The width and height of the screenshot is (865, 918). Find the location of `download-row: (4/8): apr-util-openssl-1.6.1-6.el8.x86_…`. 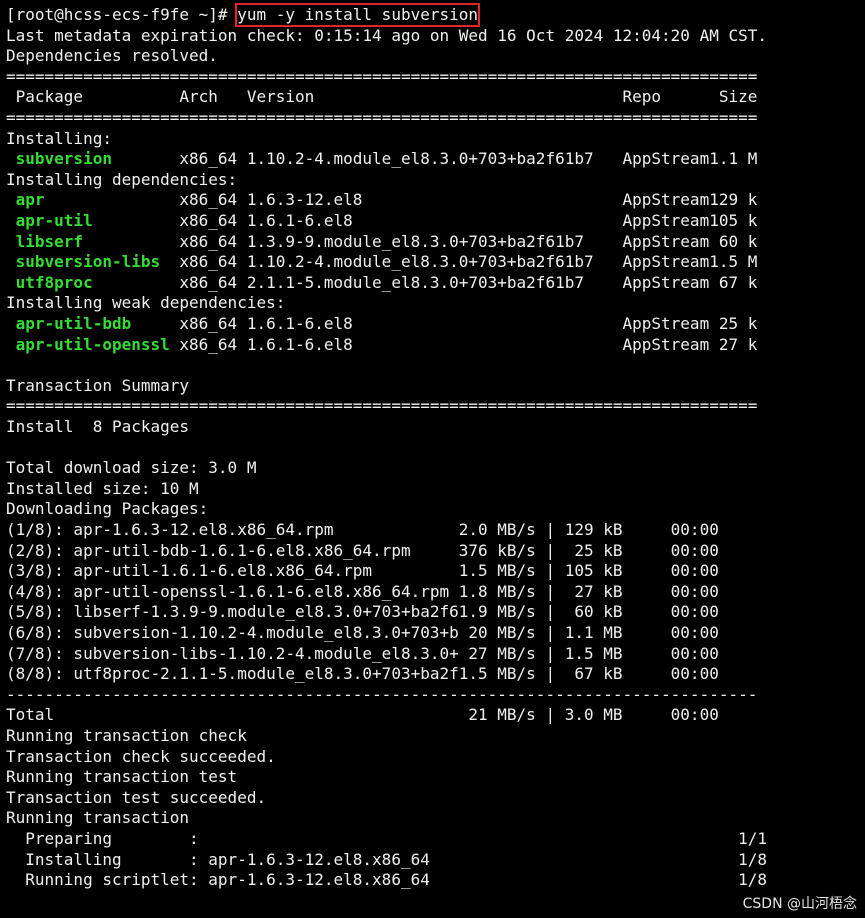

download-row: (4/8): apr-util-openssl-1.6.1-6.el8.x86_… is located at coordinates (362, 591).